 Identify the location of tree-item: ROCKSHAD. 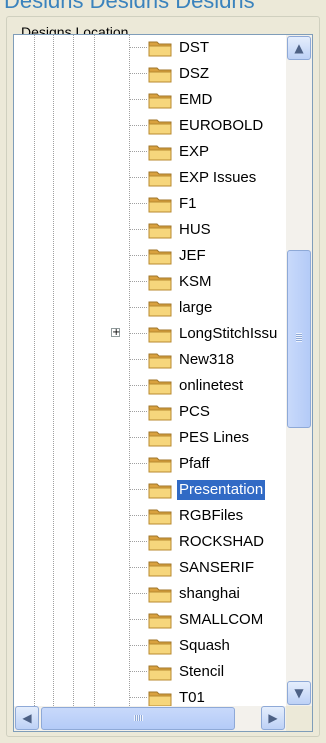
(150, 542).